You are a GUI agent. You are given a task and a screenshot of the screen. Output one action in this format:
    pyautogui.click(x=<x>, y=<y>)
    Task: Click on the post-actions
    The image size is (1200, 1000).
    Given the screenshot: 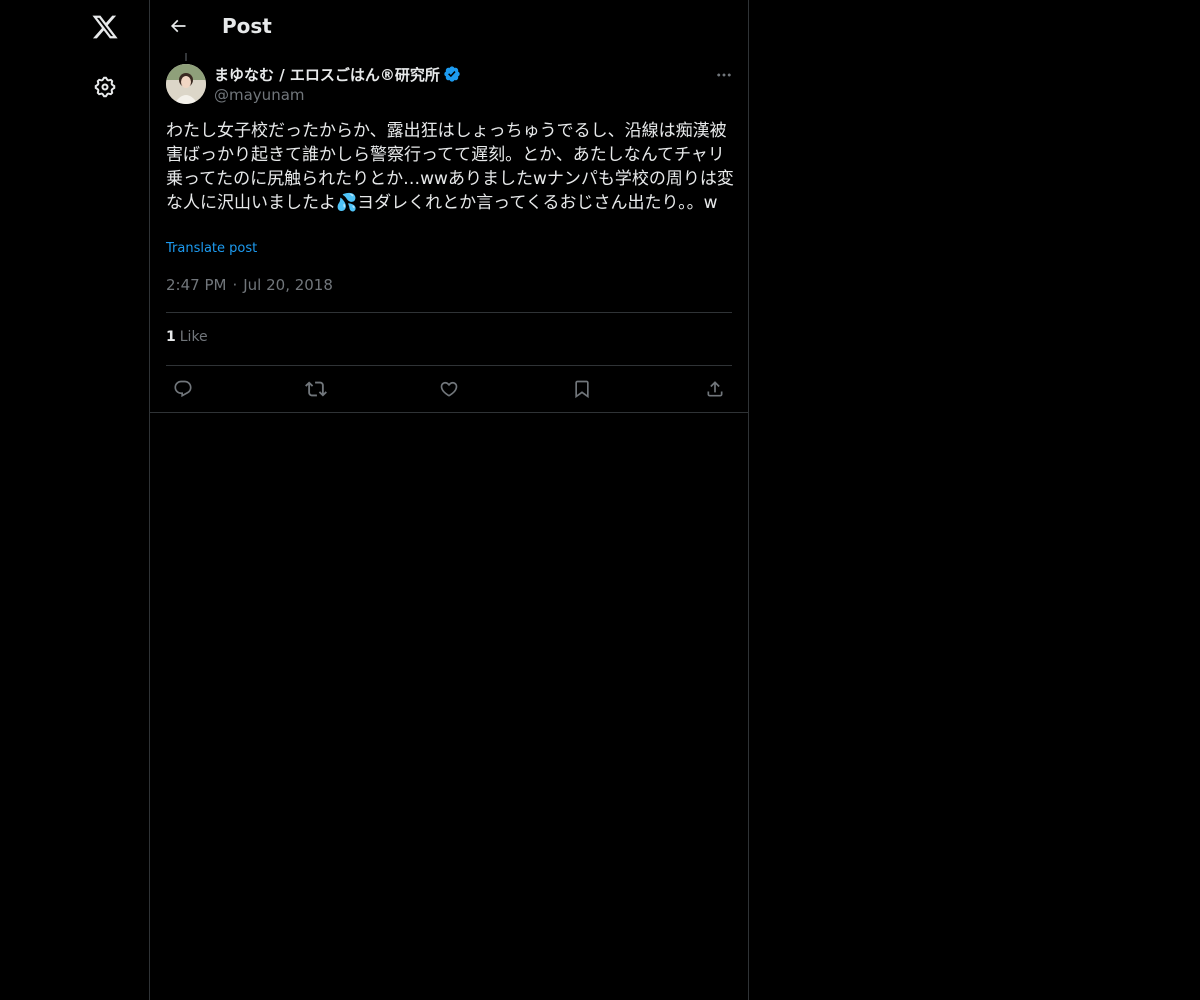 What is the action you would take?
    pyautogui.click(x=449, y=389)
    